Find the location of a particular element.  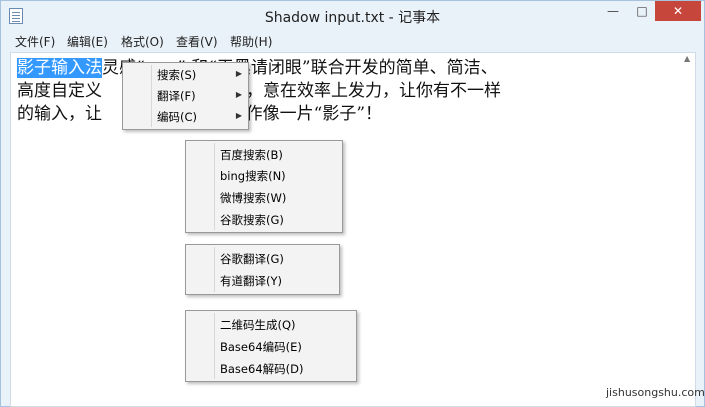

close-button: ✕ is located at coordinates (678, 11).